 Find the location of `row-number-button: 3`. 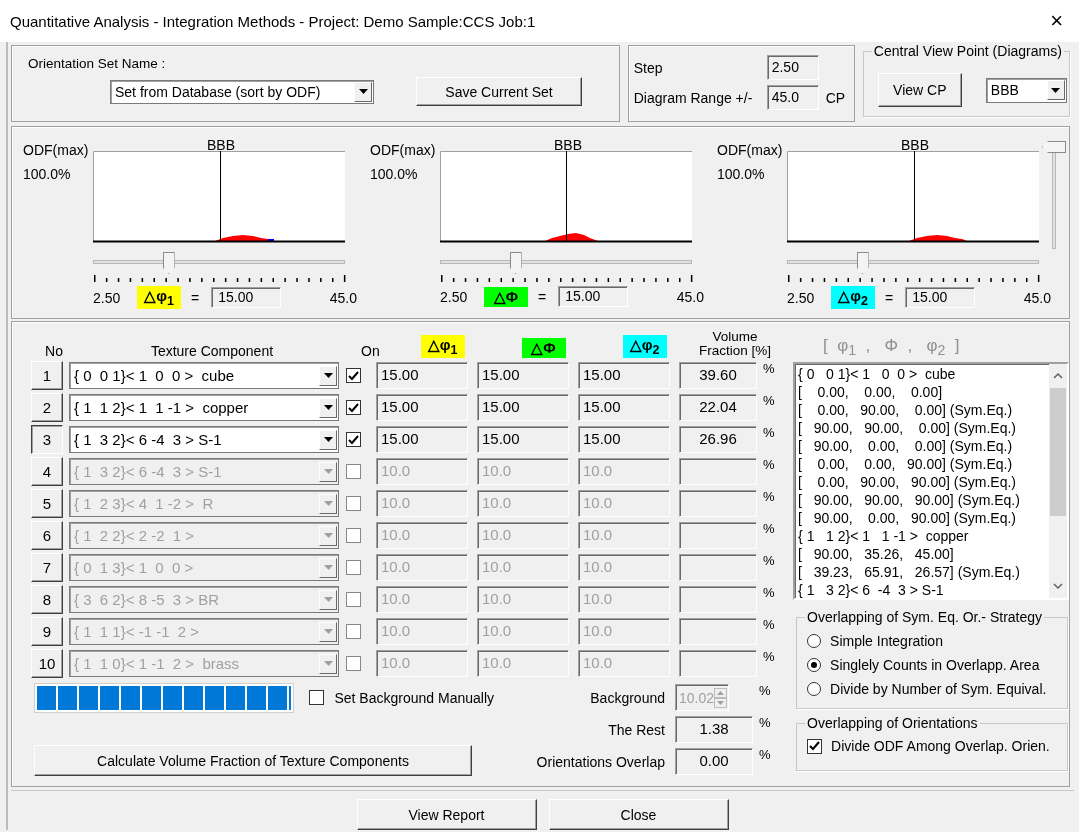

row-number-button: 3 is located at coordinates (47, 439).